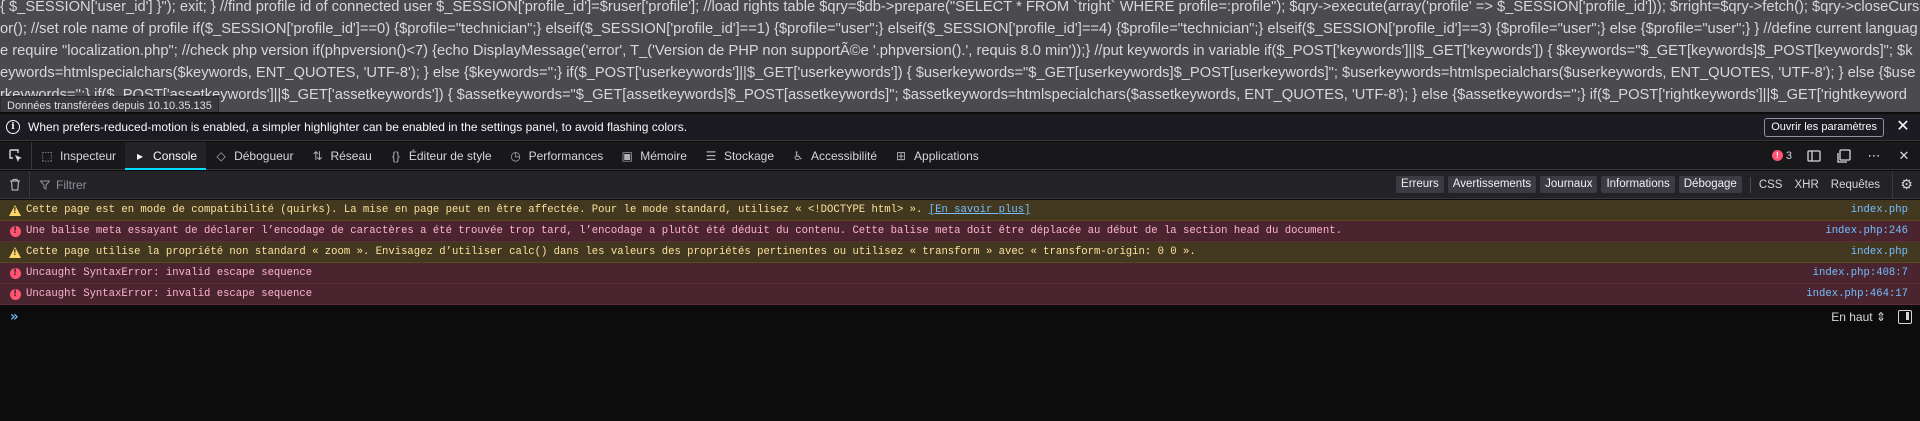 The image size is (1920, 421). I want to click on filter-icon, so click(45, 185).